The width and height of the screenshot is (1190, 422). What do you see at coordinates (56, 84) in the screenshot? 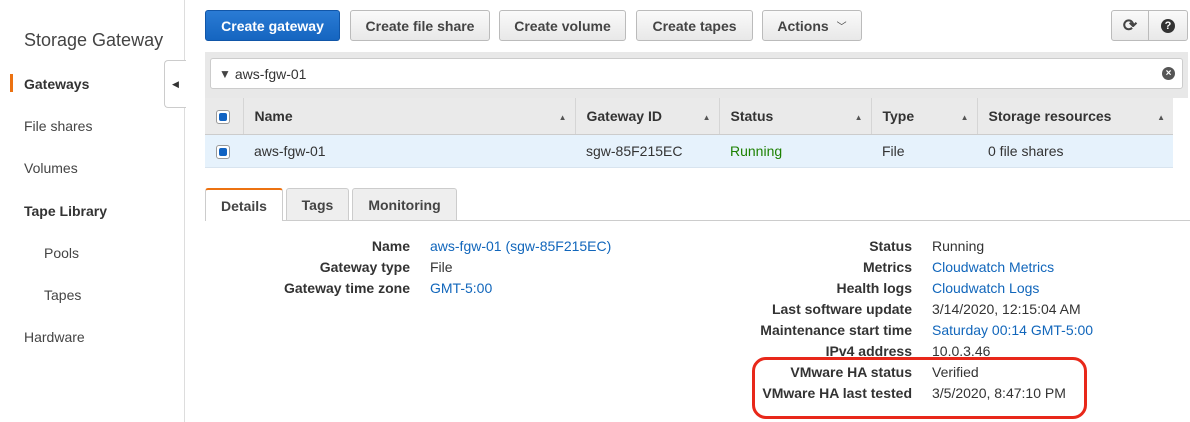
I see `sidebar-item-gateways: Gateways` at bounding box center [56, 84].